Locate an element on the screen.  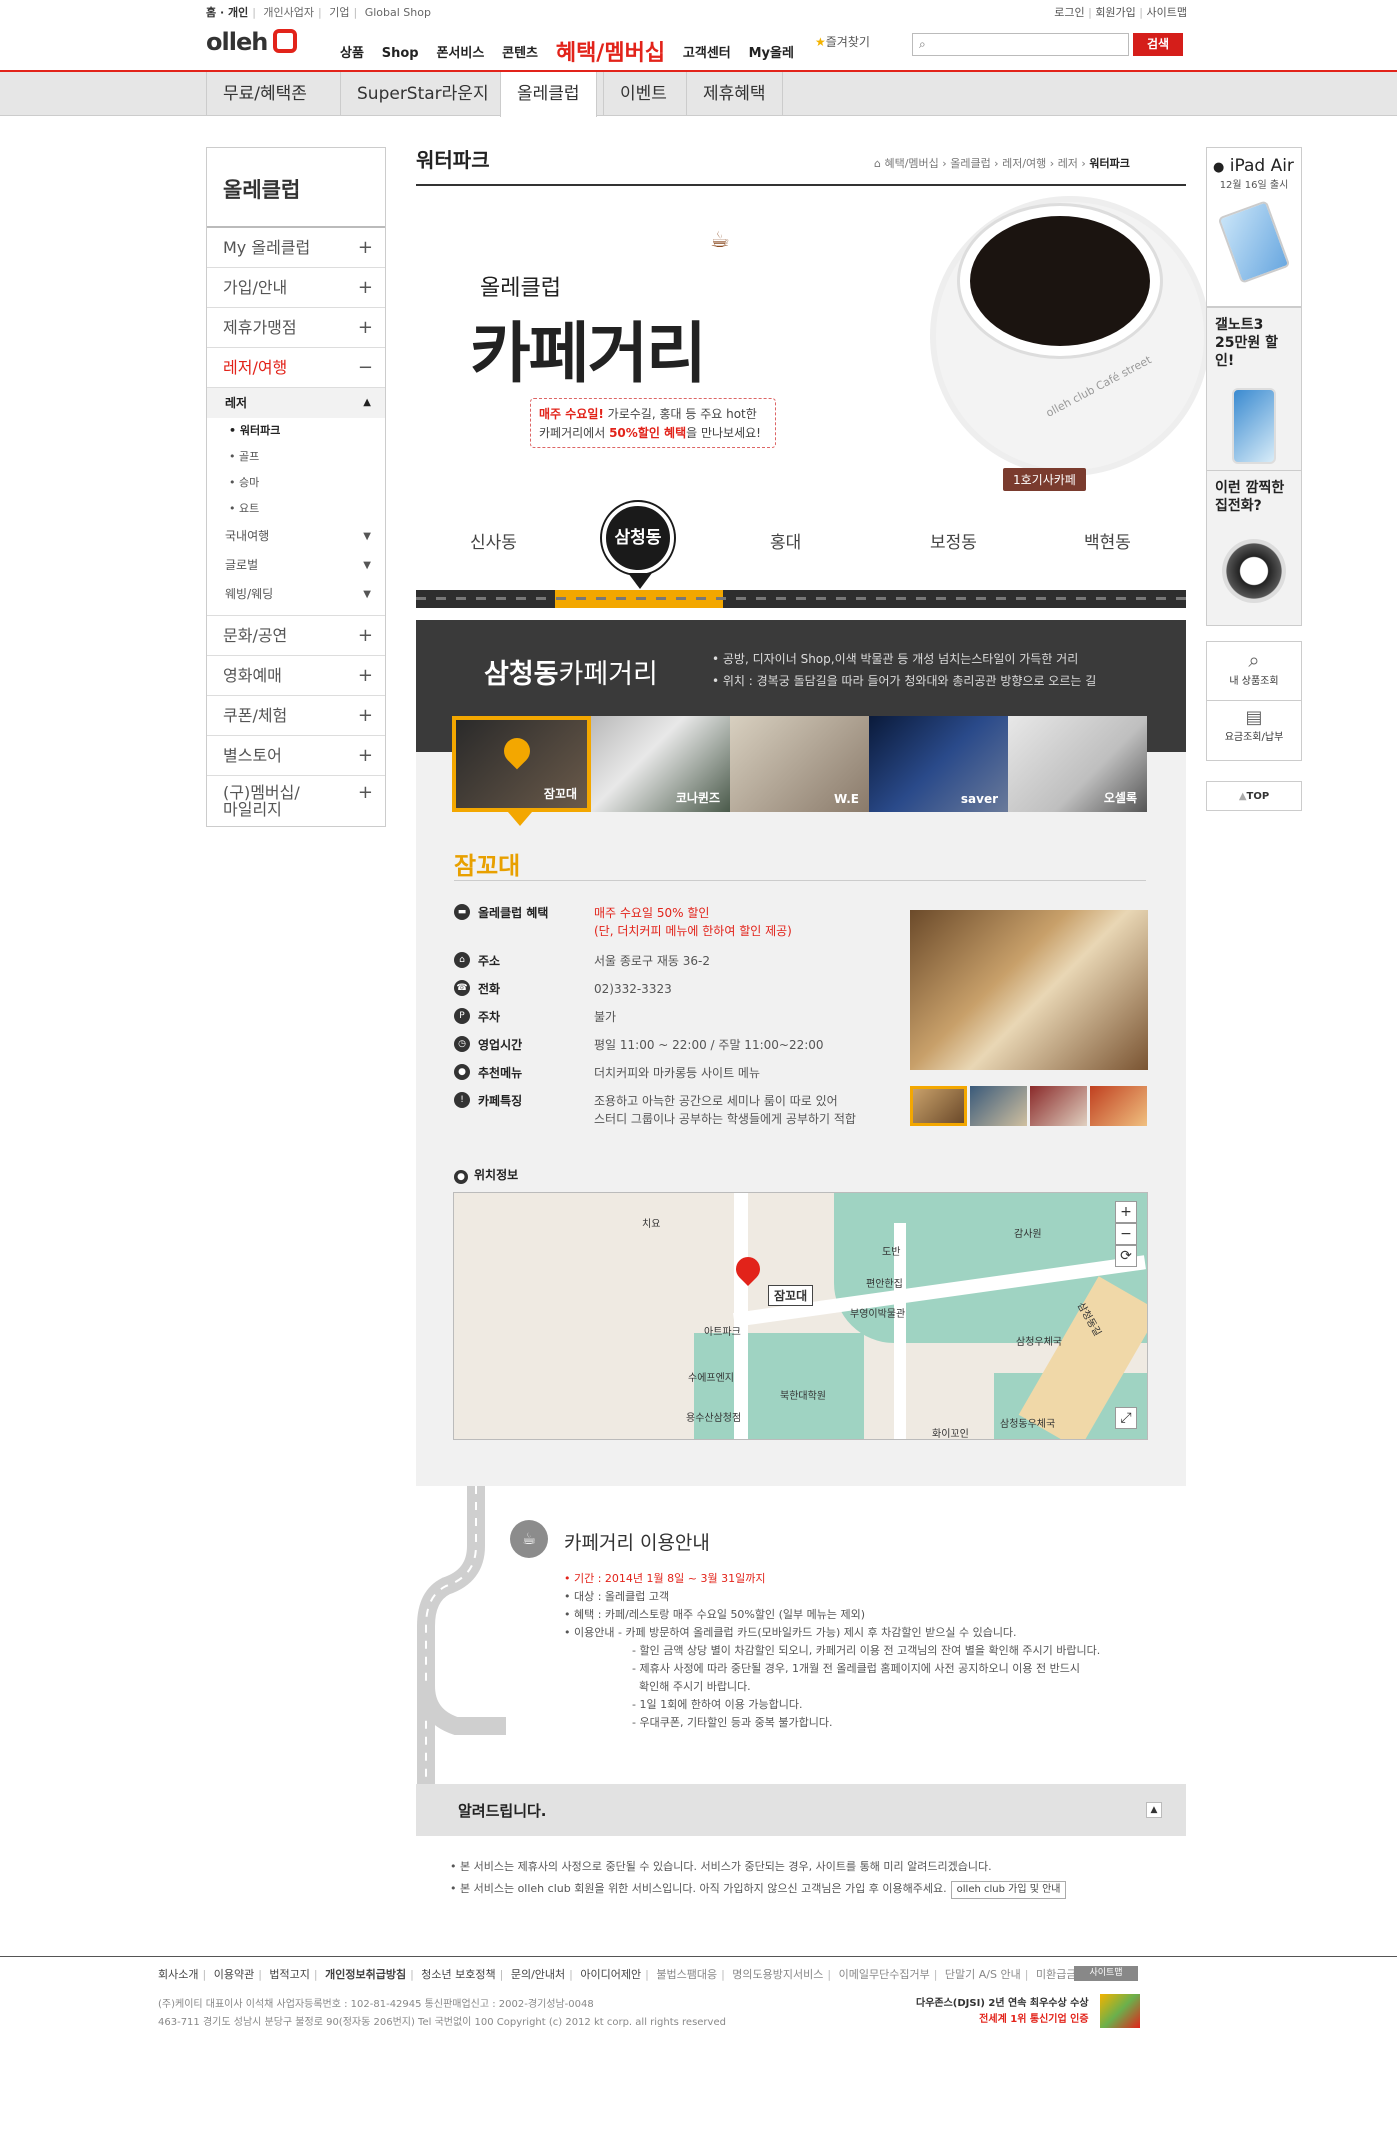
gnb-customer: 고객센터 is located at coordinates (707, 53).